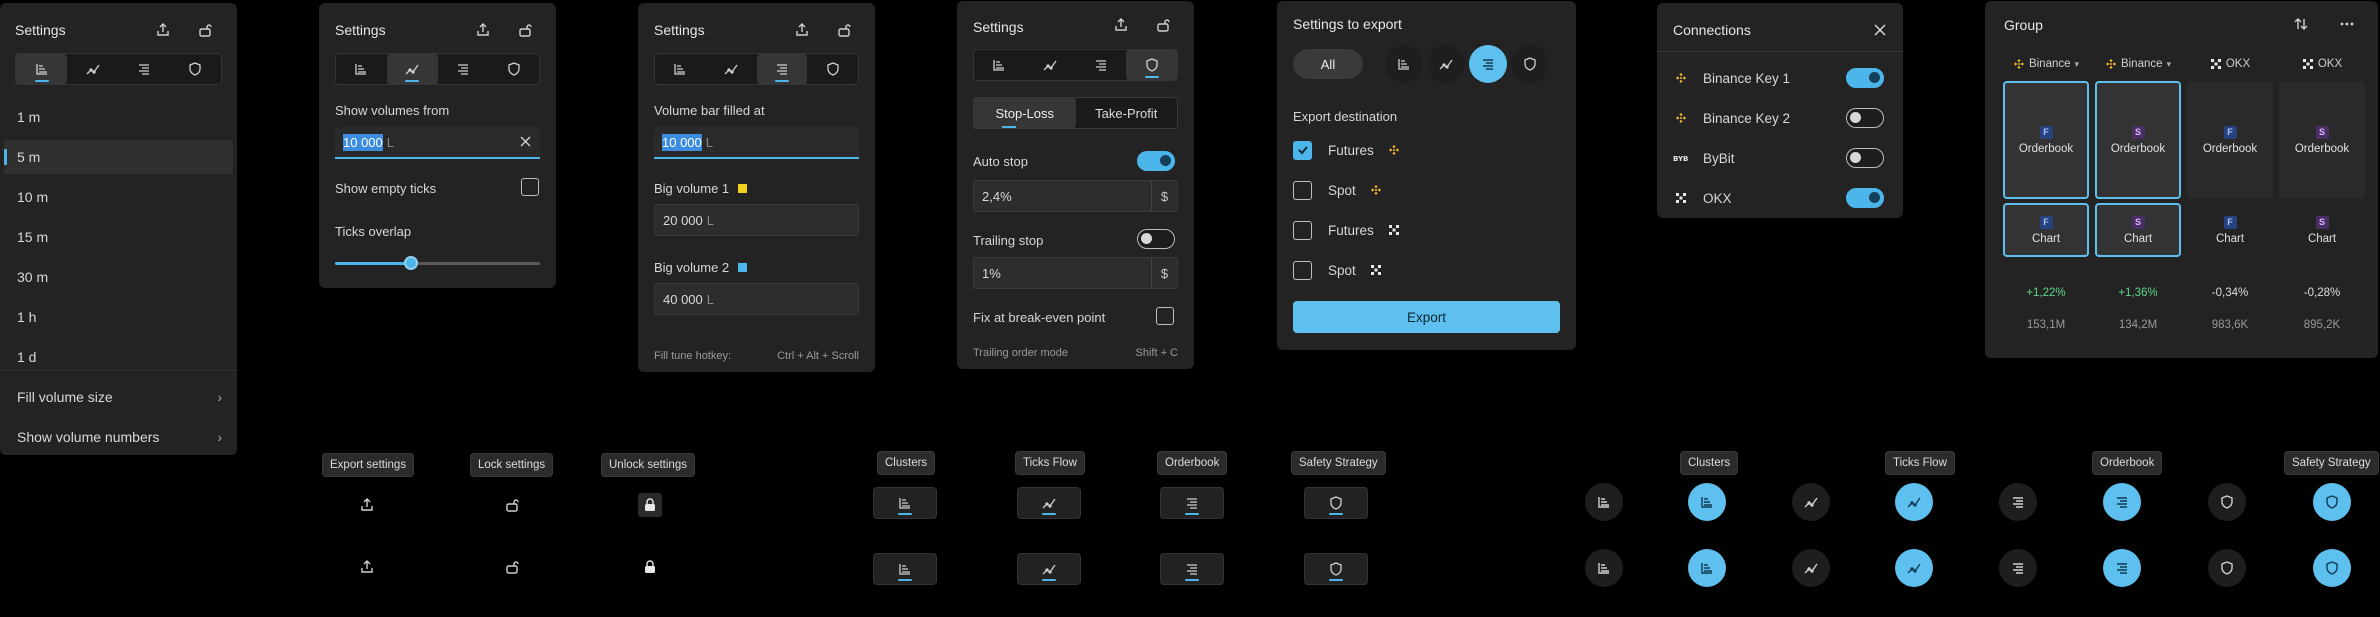  I want to click on export-orderbook-toggle, so click(1488, 64).